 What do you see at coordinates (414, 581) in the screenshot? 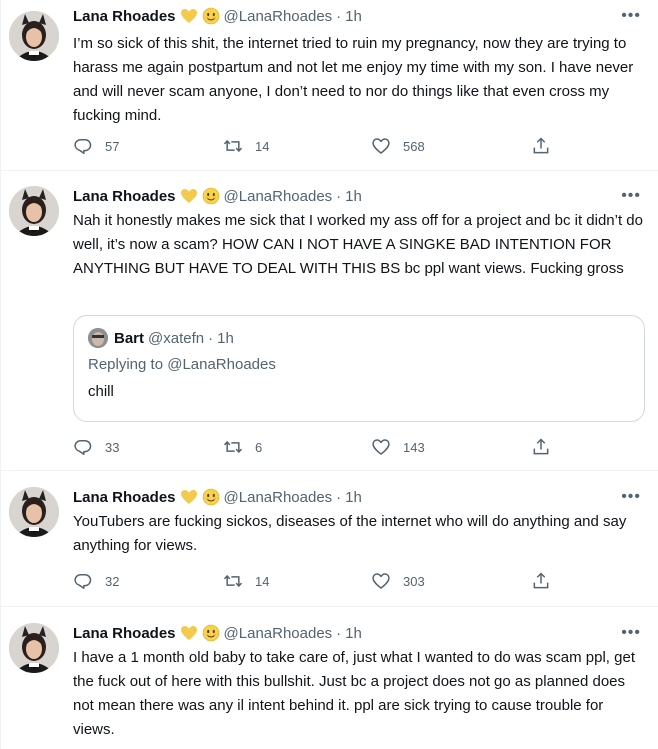
I see `like-count: 303` at bounding box center [414, 581].